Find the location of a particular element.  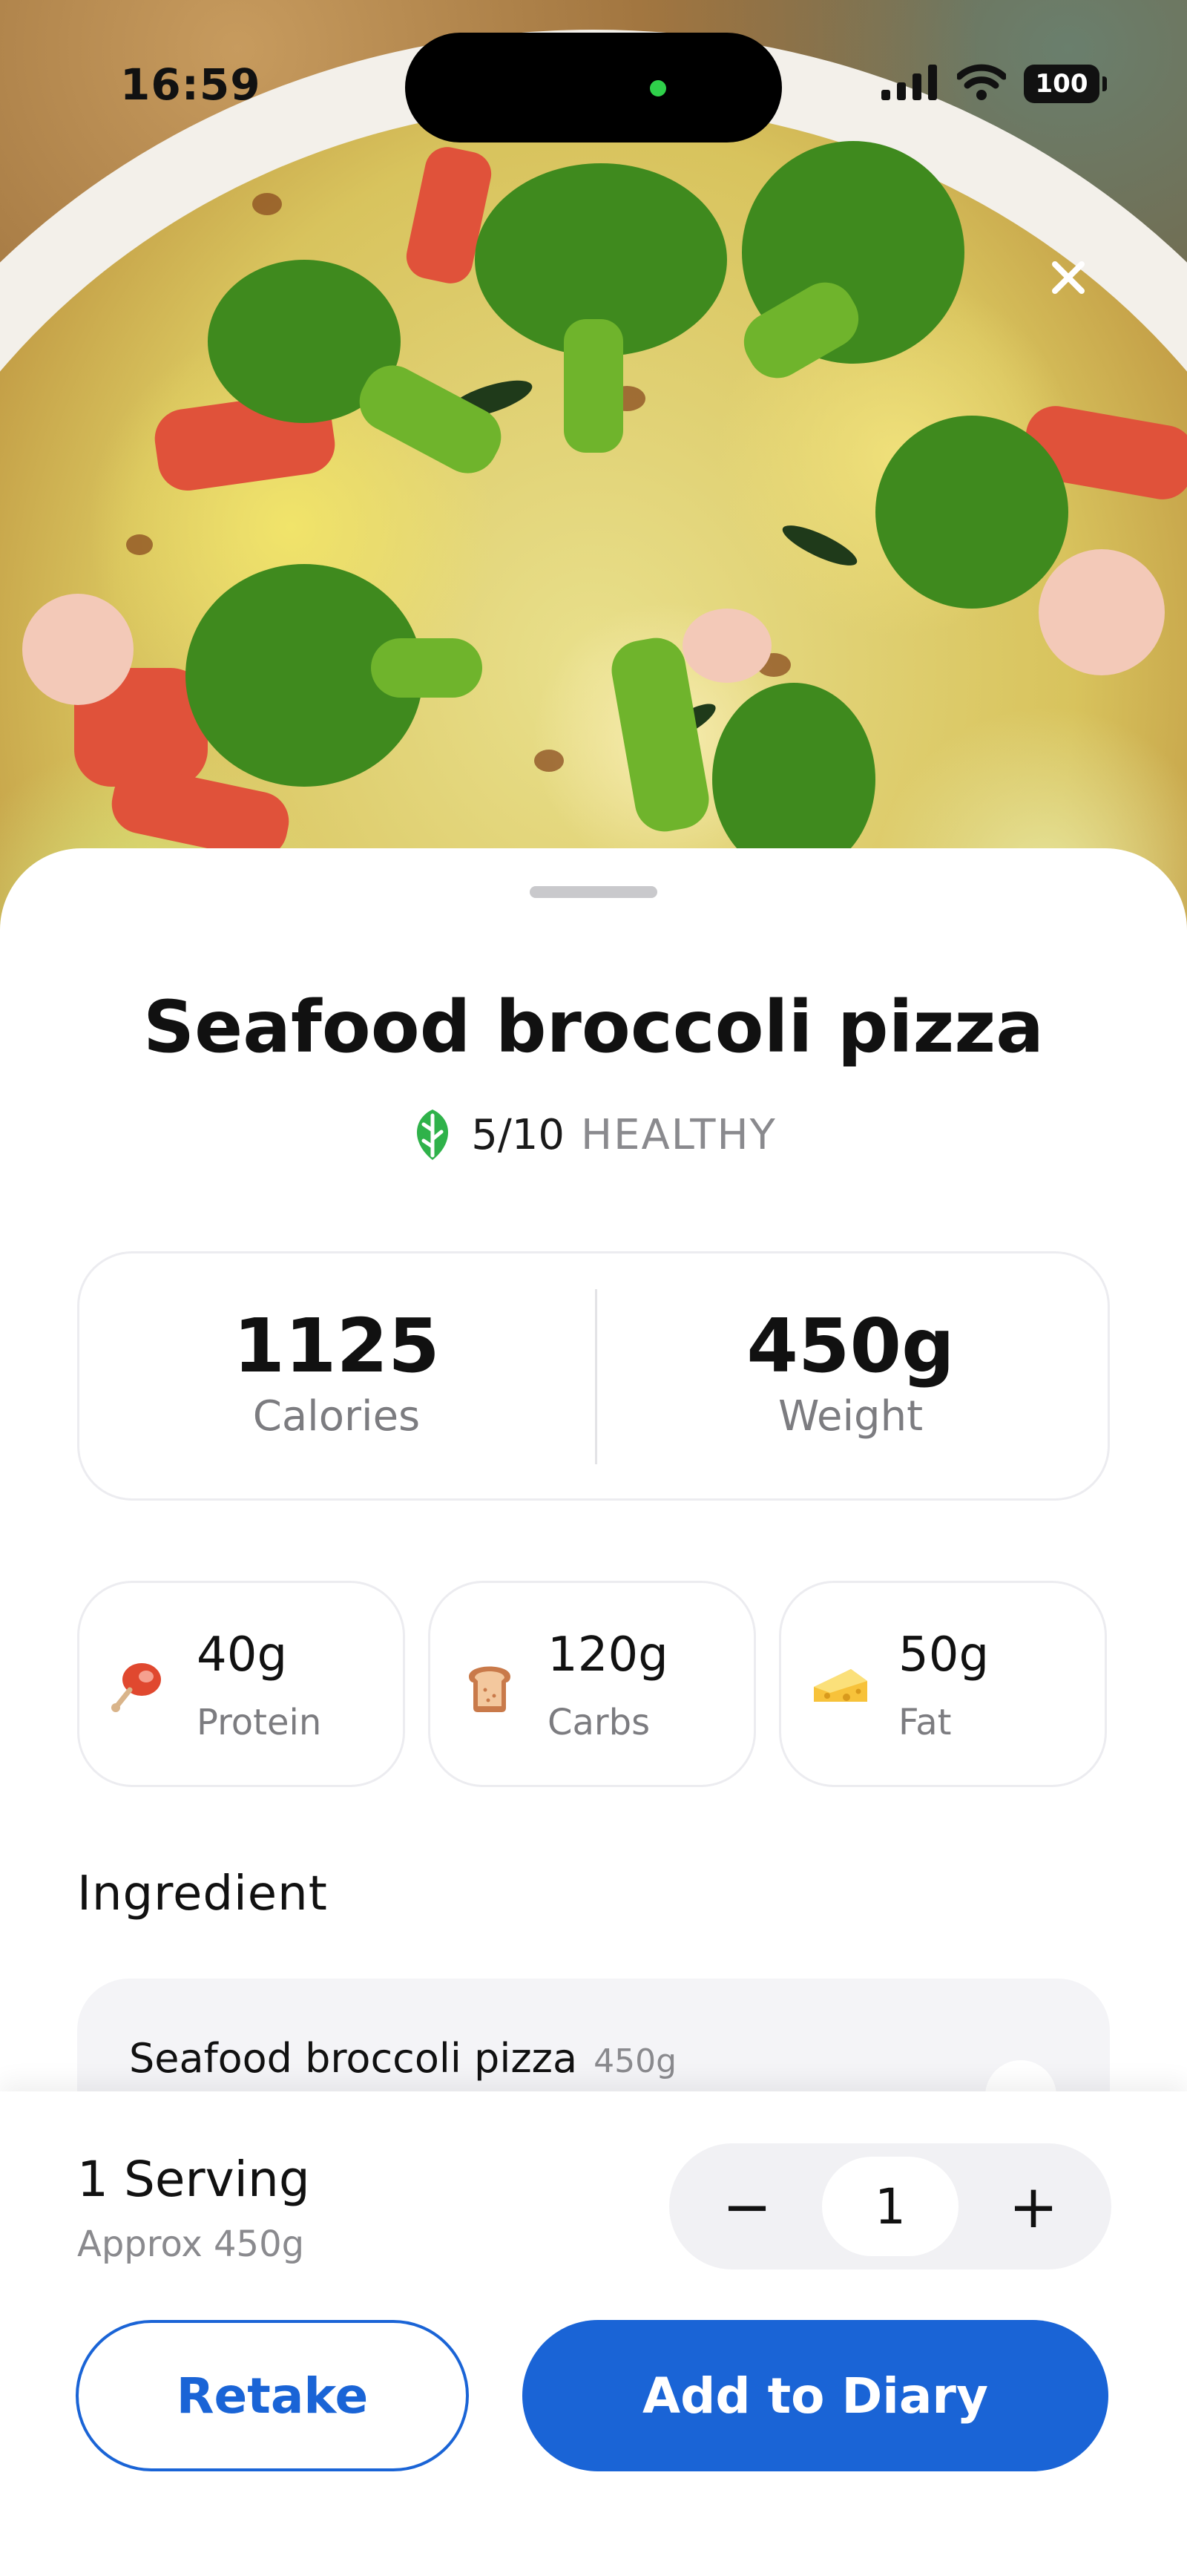

weight-summary: 450g Weight is located at coordinates (851, 1375).